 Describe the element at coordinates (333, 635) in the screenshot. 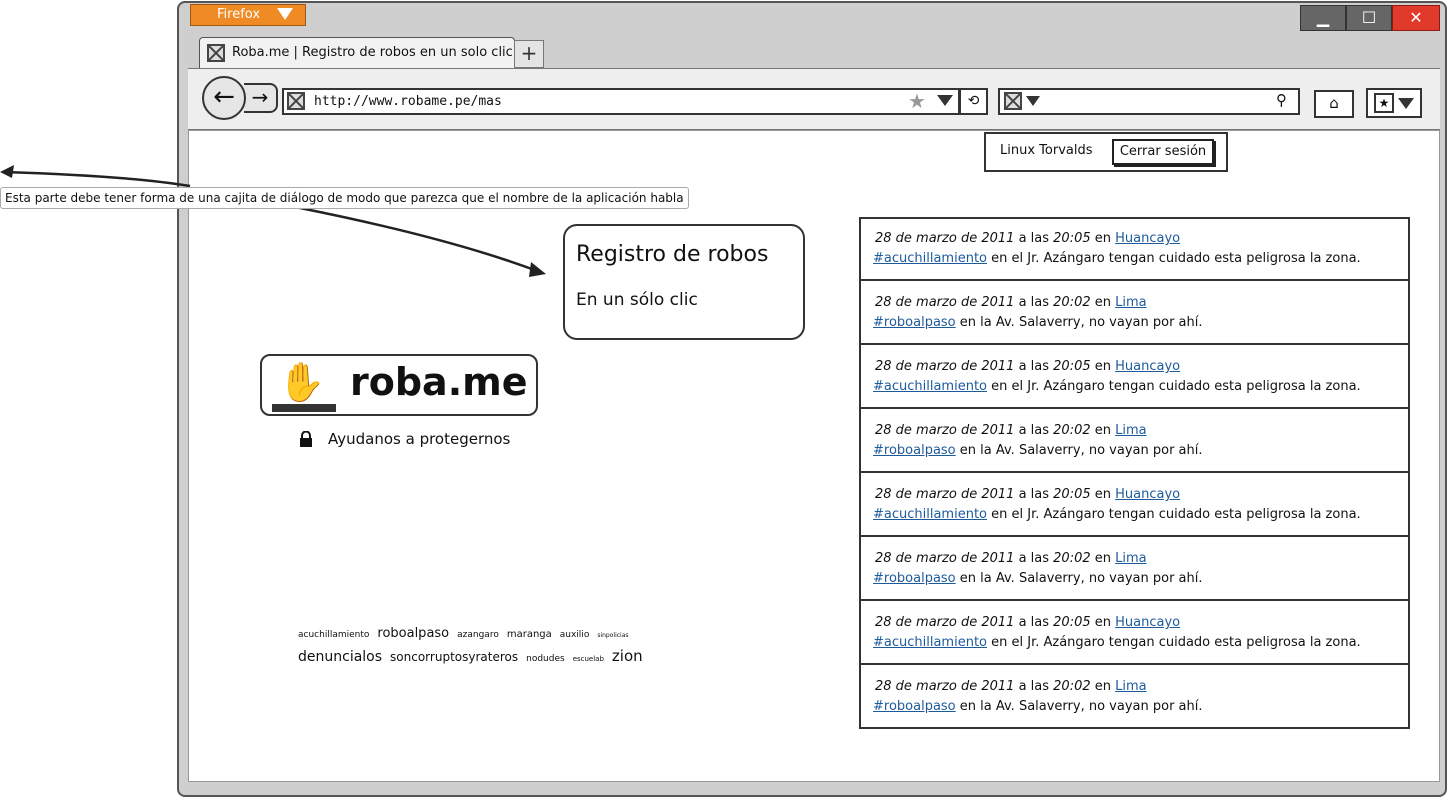

I see `tag-cloud-item: acuchillamiento` at that location.